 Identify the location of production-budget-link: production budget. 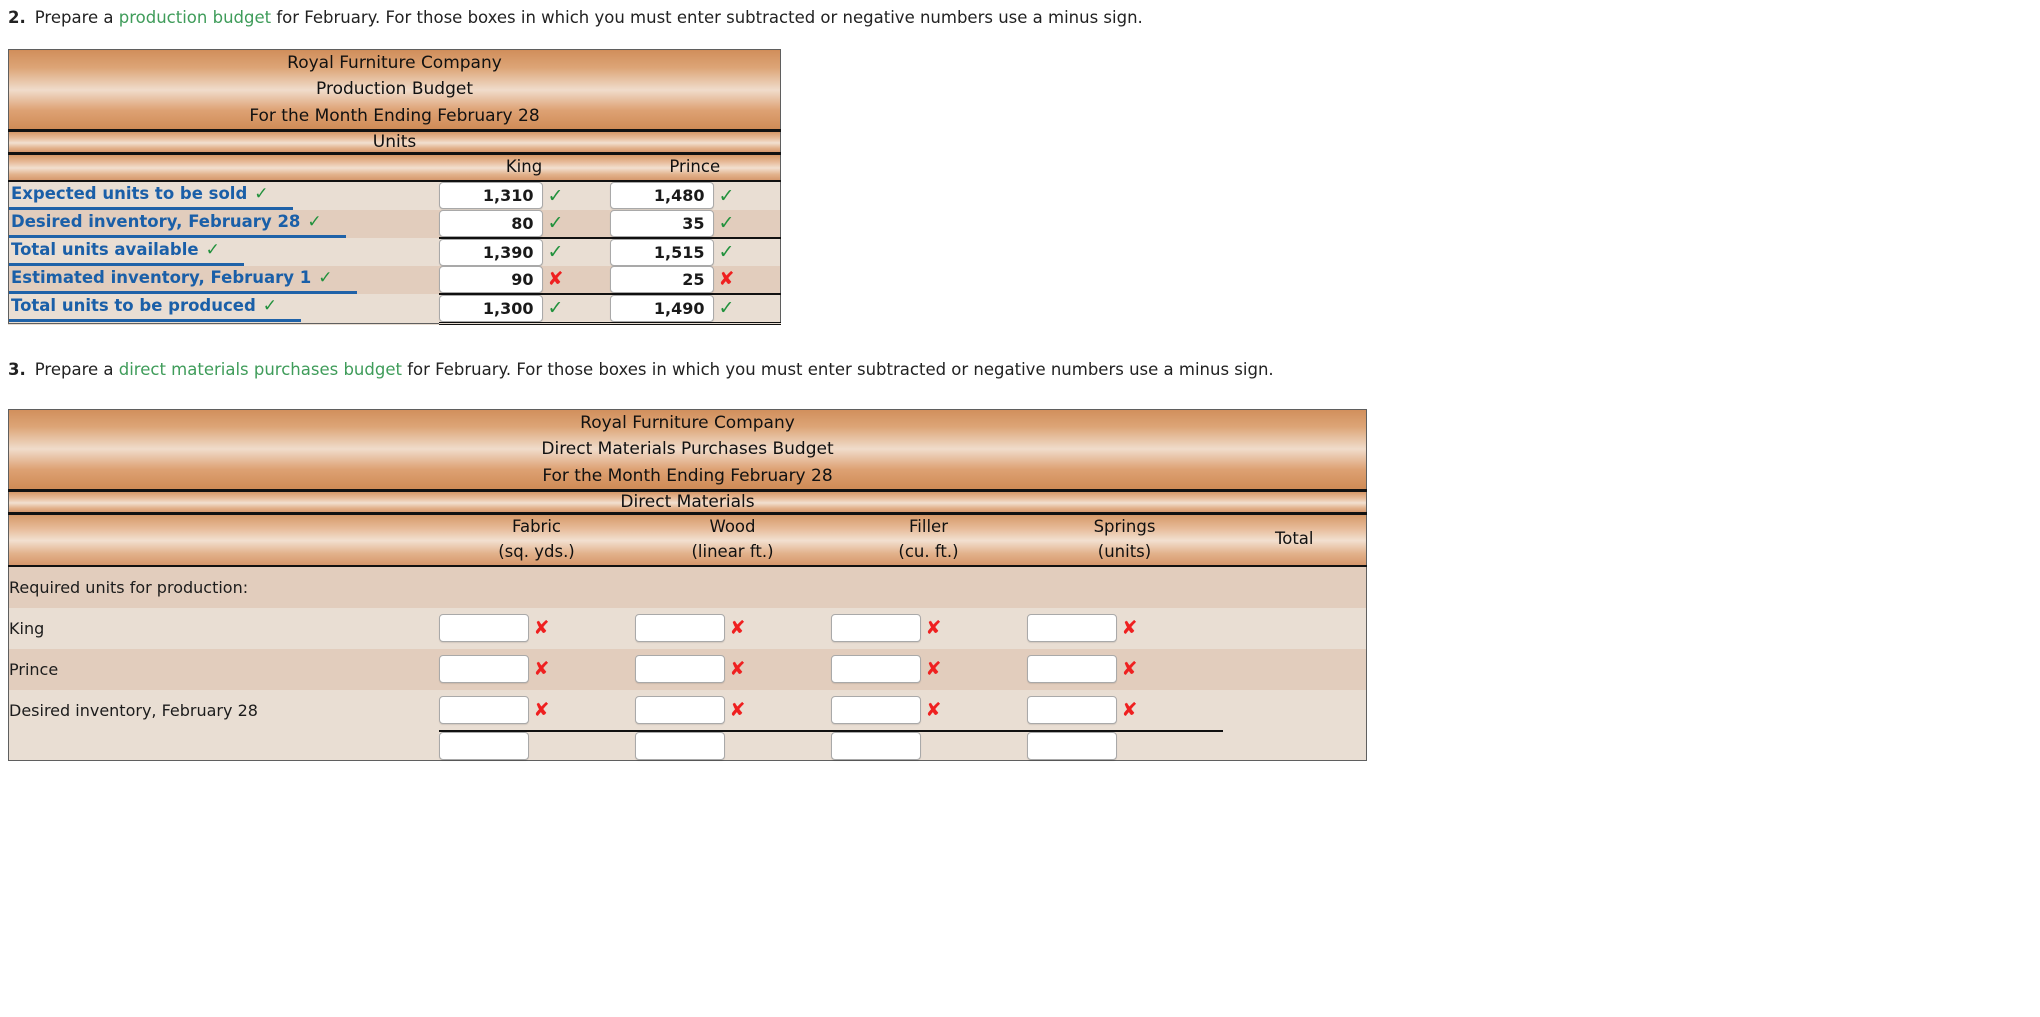
(195, 17).